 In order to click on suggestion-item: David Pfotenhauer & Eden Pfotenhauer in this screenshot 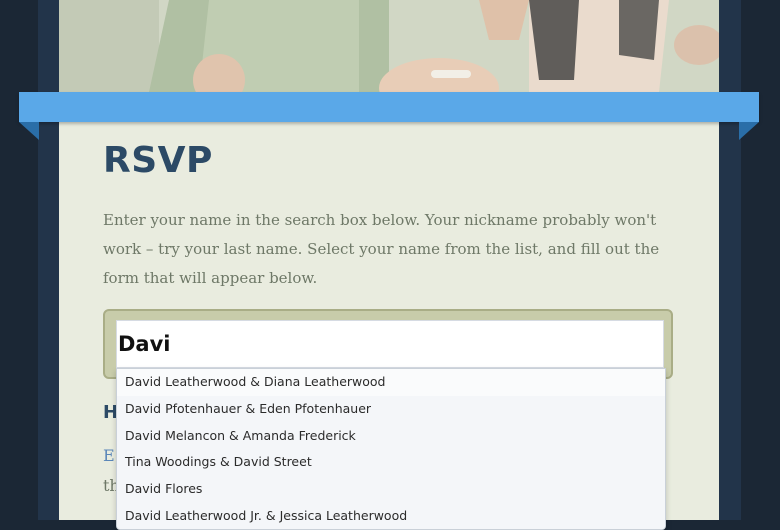, I will do `click(391, 409)`.